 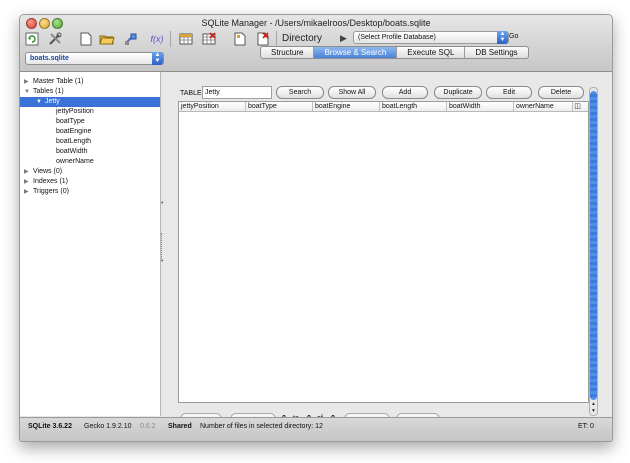 I want to click on gecko-version: Gecko 1.9.2.10, so click(x=108, y=426).